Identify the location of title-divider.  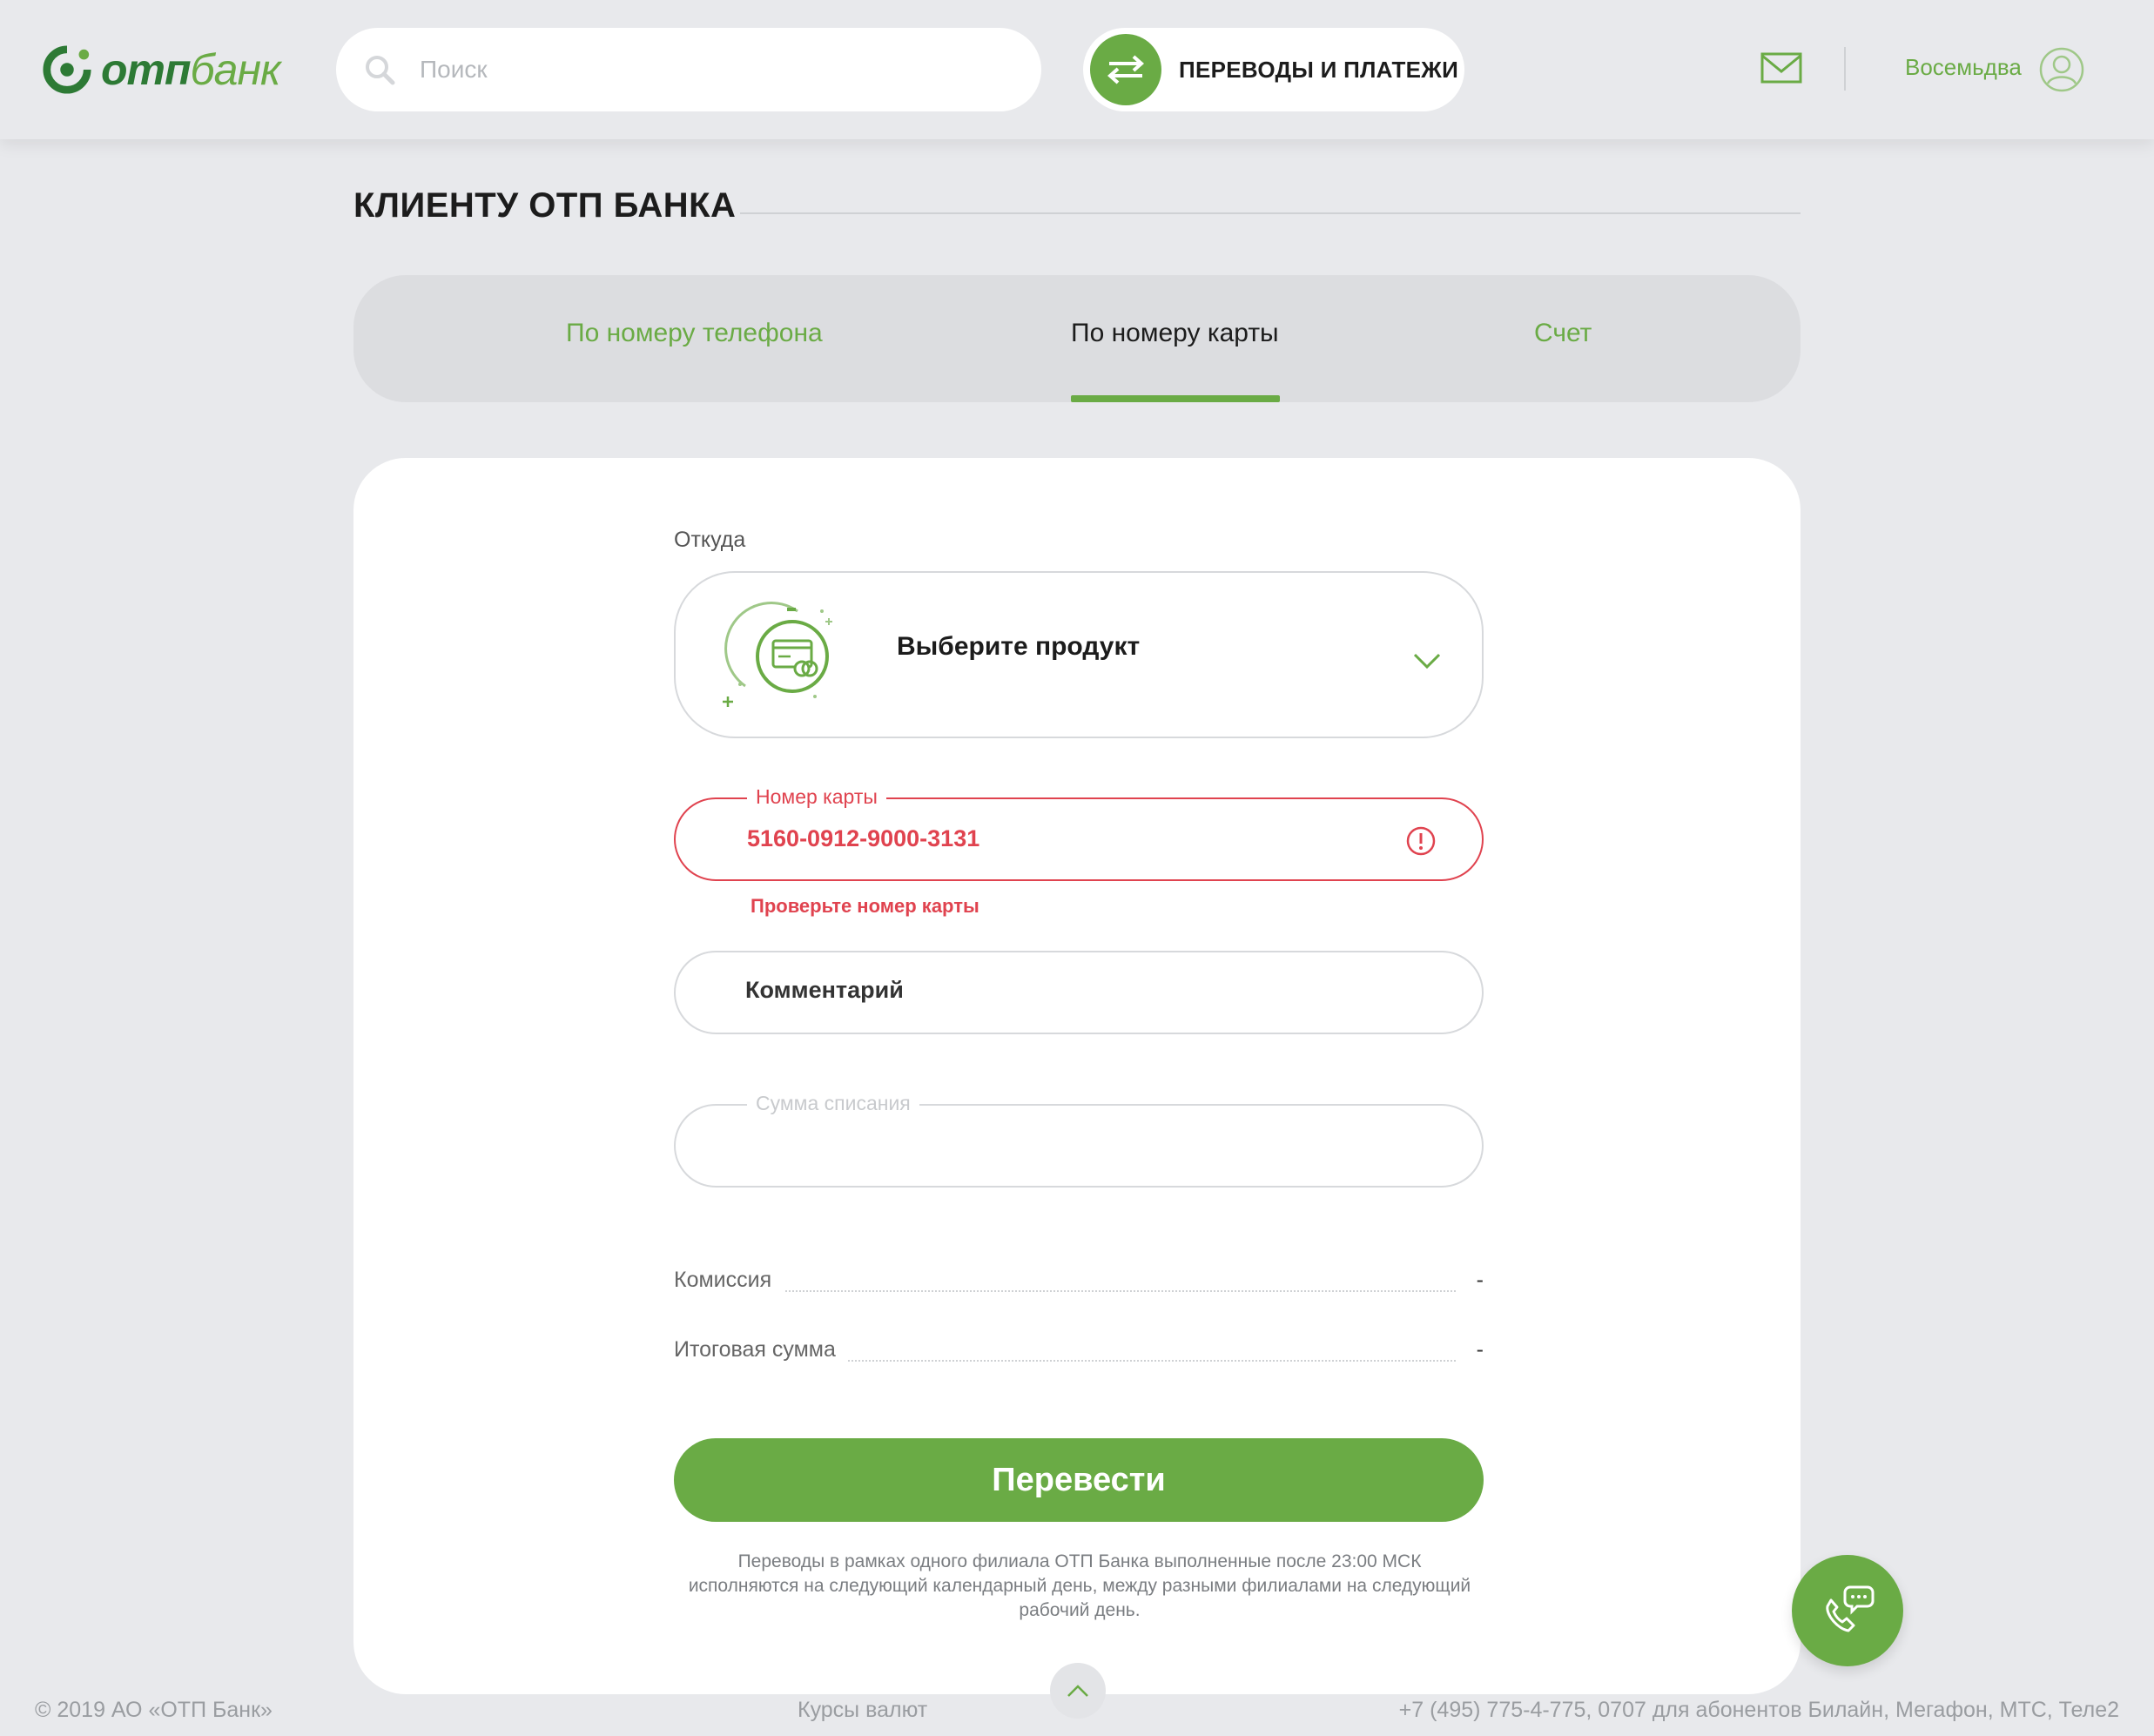
(1270, 213).